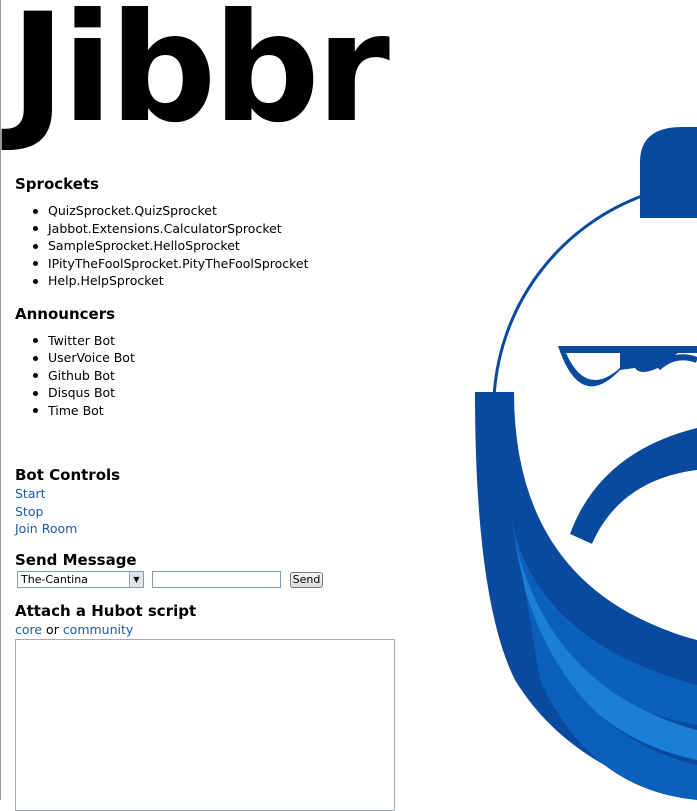 The height and width of the screenshot is (811, 697). What do you see at coordinates (235, 314) in the screenshot?
I see `announcers-heading: Announcers` at bounding box center [235, 314].